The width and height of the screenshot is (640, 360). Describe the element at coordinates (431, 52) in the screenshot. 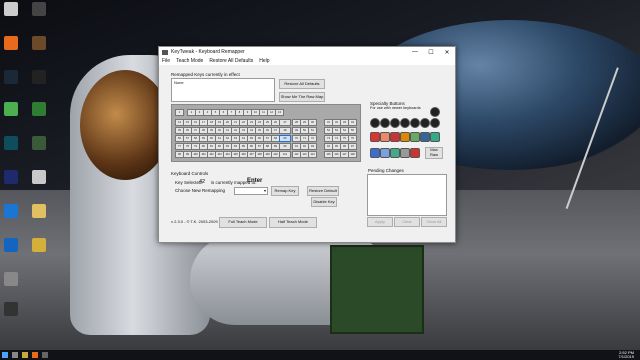

I see `maximize-button: ☐` at that location.